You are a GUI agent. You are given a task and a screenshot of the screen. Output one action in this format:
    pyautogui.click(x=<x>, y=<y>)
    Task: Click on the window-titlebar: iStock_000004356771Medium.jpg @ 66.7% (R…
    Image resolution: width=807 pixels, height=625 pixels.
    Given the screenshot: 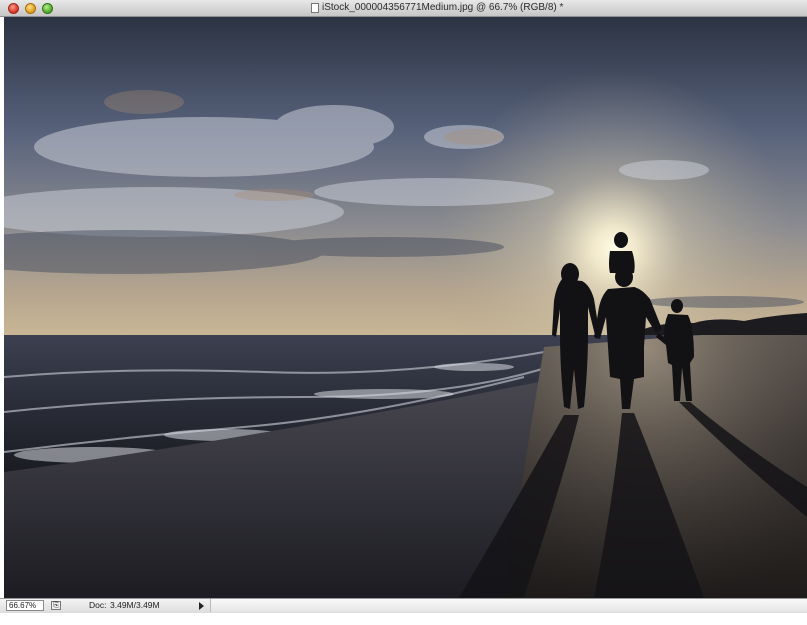 What is the action you would take?
    pyautogui.click(x=403, y=8)
    